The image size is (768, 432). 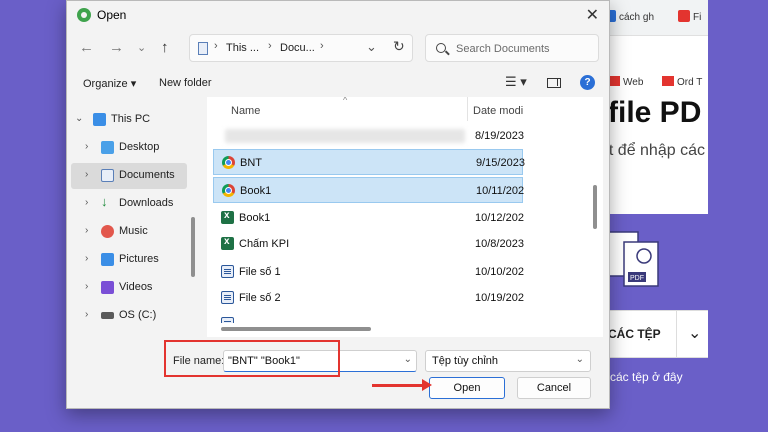 I want to click on column-divider, so click(x=467, y=109).